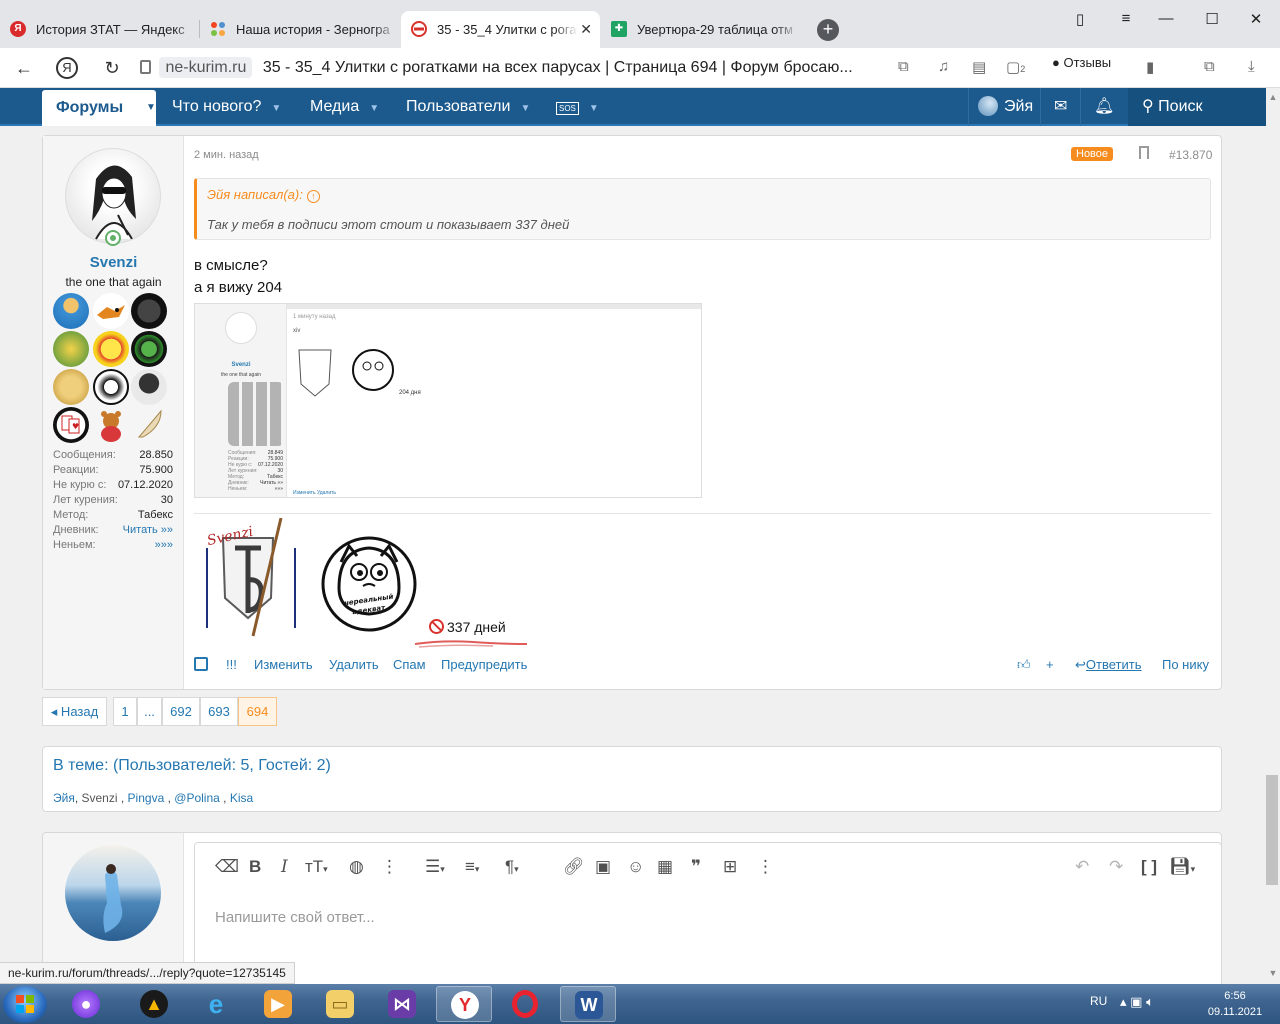 This screenshot has height=1024, width=1280. I want to click on minimize-icon: —, so click(1166, 18).